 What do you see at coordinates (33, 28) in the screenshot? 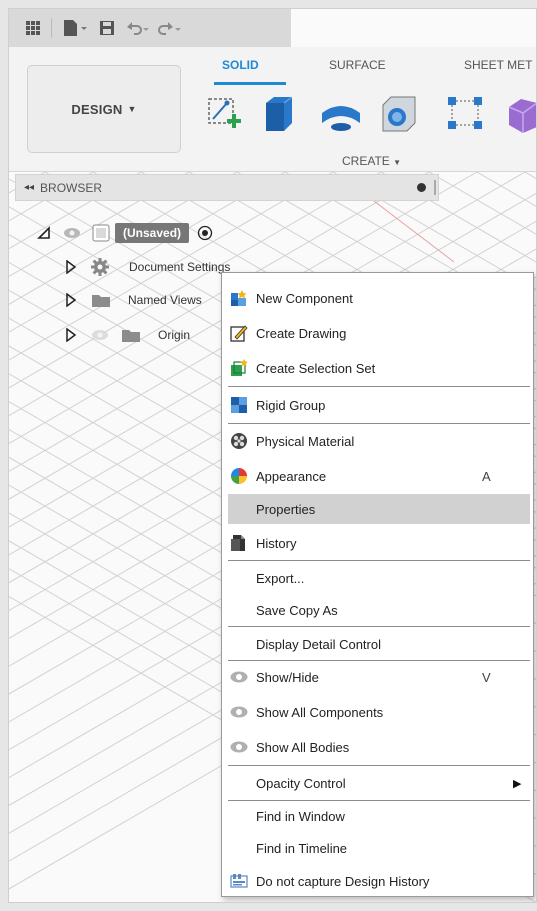
I see `grid-icon` at bounding box center [33, 28].